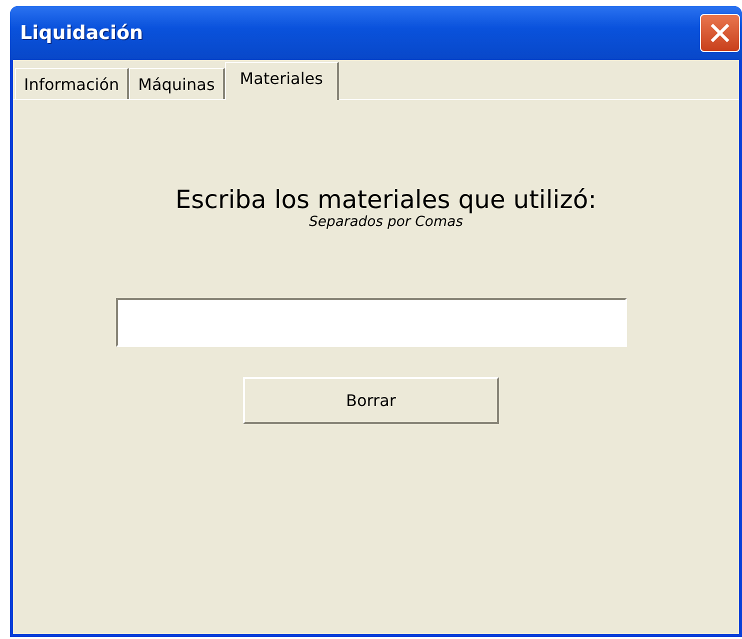 This screenshot has width=742, height=639. What do you see at coordinates (385, 222) in the screenshot?
I see `subheading: Separados por Comas` at bounding box center [385, 222].